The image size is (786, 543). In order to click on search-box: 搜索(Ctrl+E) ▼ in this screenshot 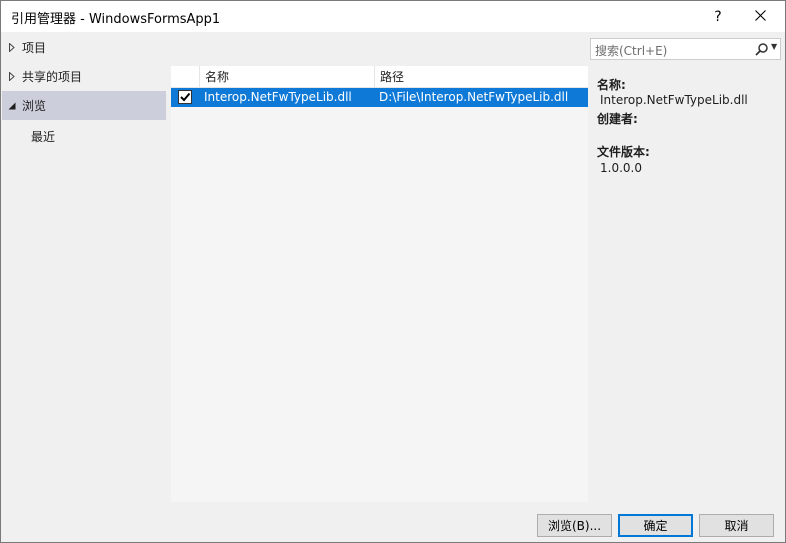, I will do `click(685, 49)`.